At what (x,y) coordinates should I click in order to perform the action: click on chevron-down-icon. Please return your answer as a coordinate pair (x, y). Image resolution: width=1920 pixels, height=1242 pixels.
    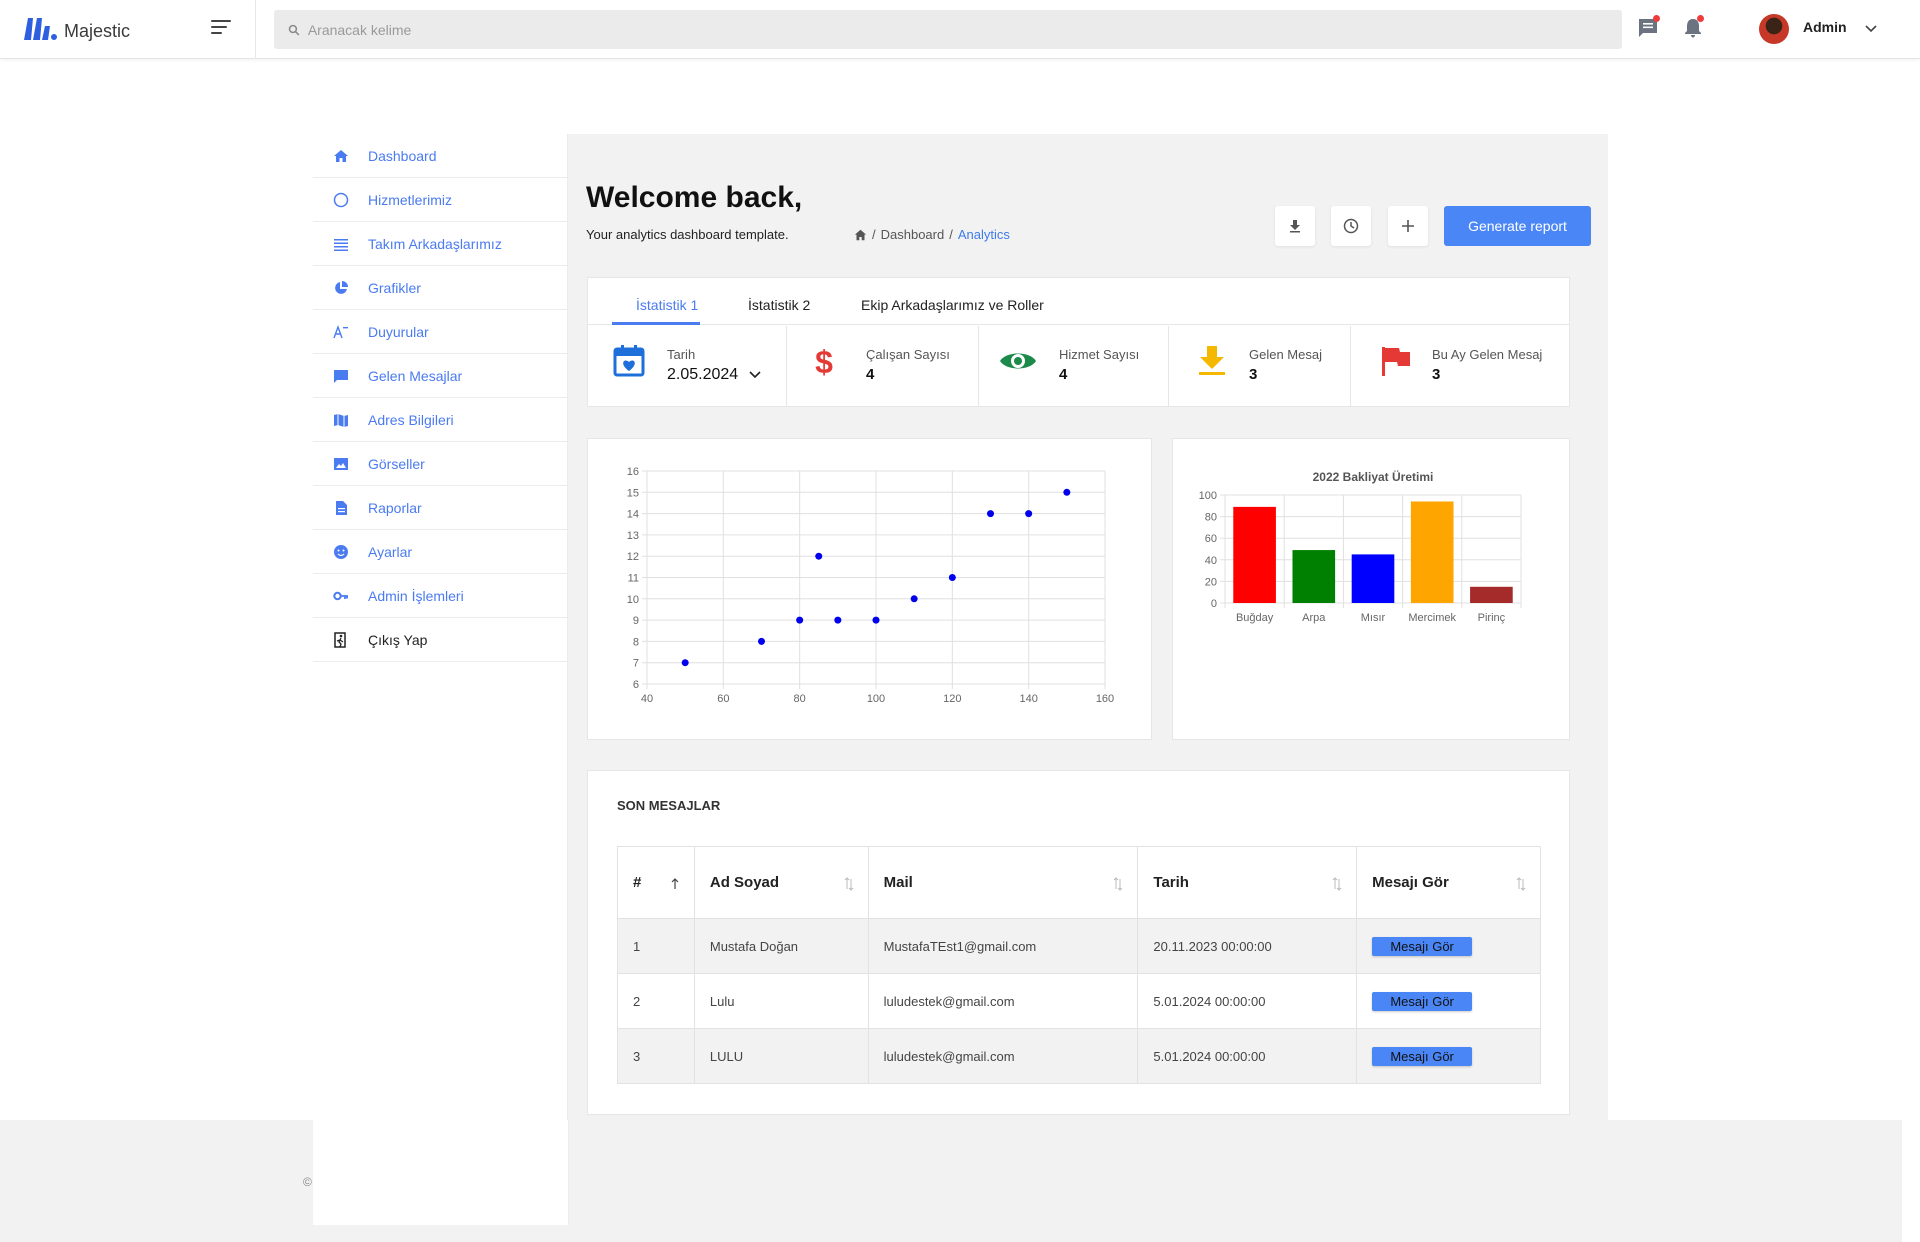
    Looking at the image, I should click on (1870, 29).